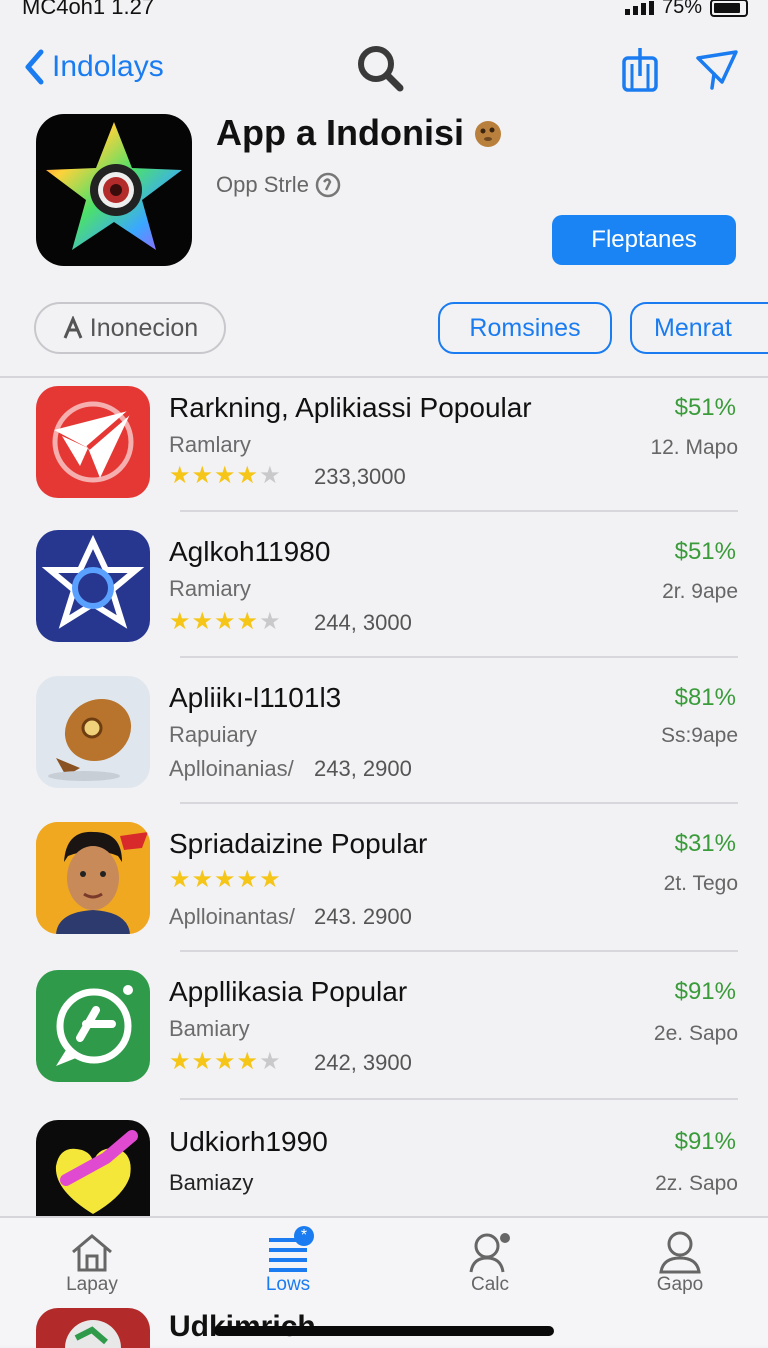 Image resolution: width=768 pixels, height=1348 pixels. Describe the element at coordinates (489, 1253) in the screenshot. I see `person-search-icon` at that location.